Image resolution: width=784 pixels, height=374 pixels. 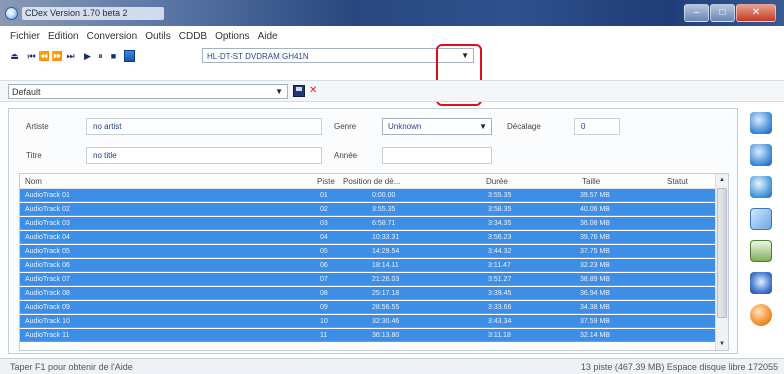 I want to click on track-duration-cell: 3:11.18, so click(x=499, y=335).